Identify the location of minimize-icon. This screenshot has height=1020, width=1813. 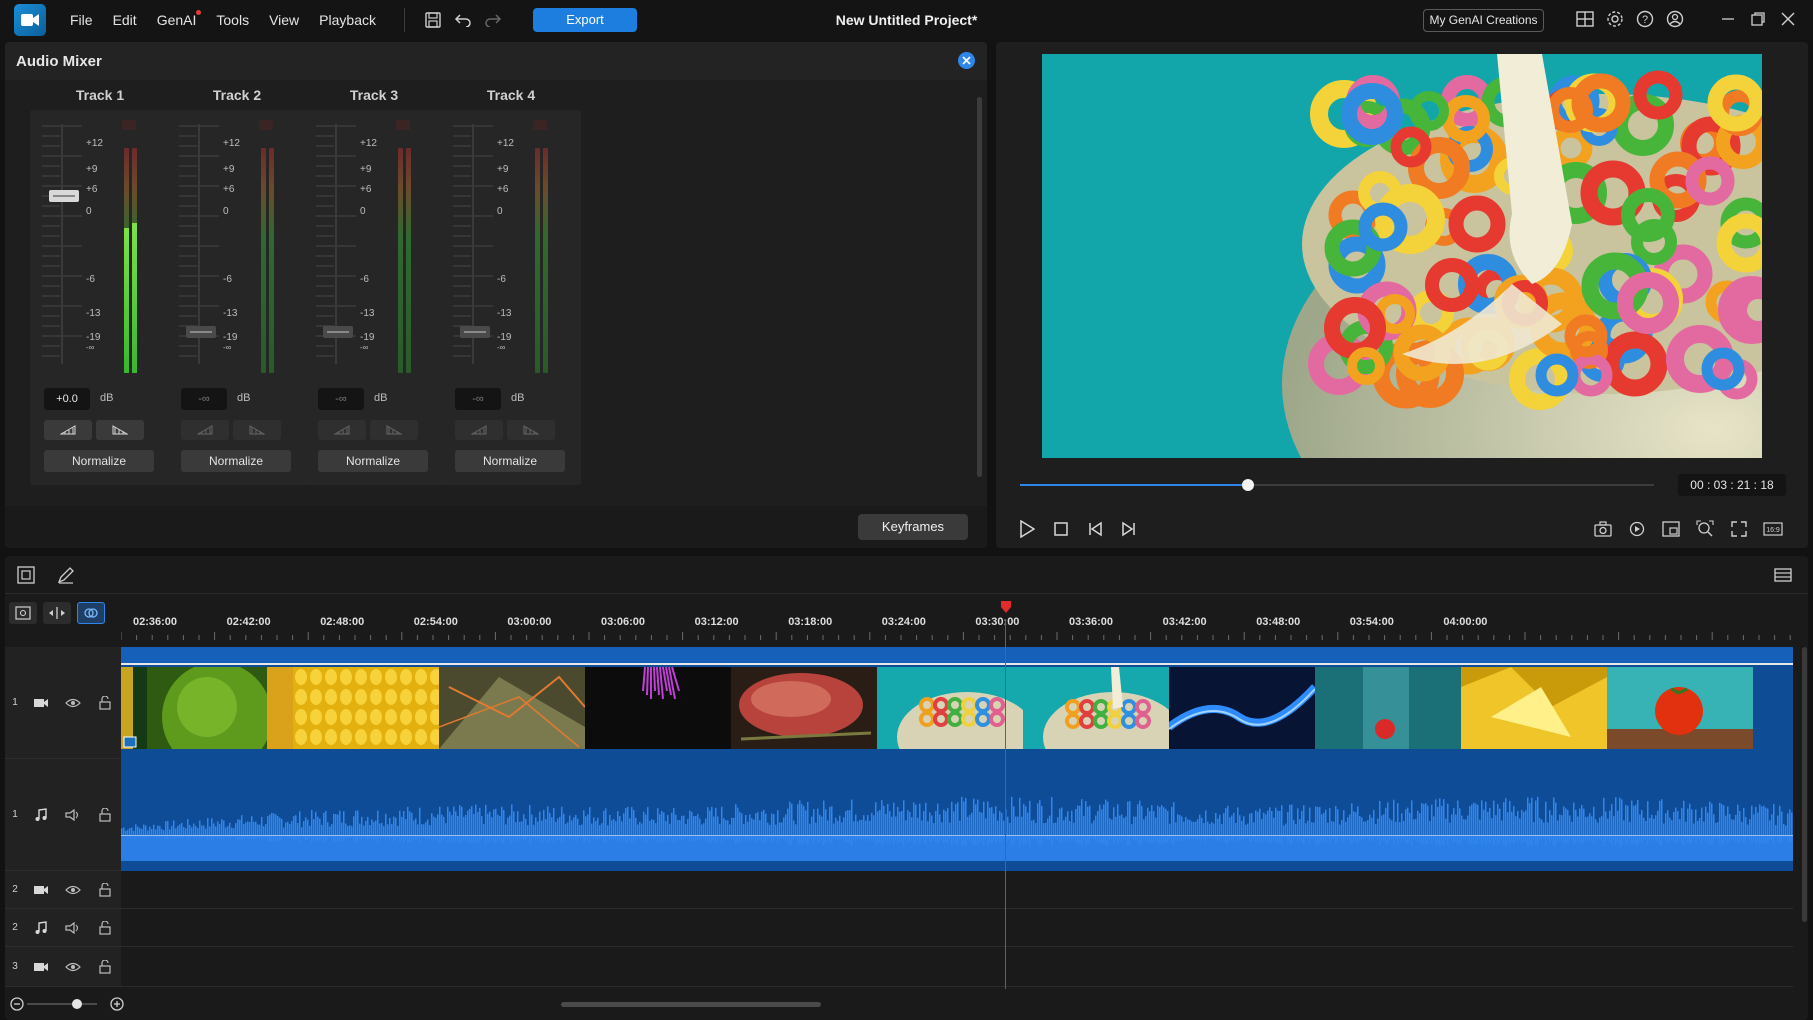
(1728, 19).